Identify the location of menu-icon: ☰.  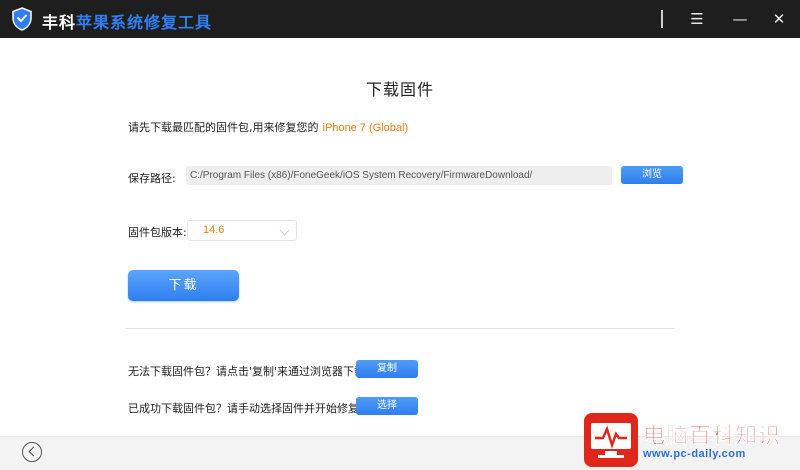
(697, 19).